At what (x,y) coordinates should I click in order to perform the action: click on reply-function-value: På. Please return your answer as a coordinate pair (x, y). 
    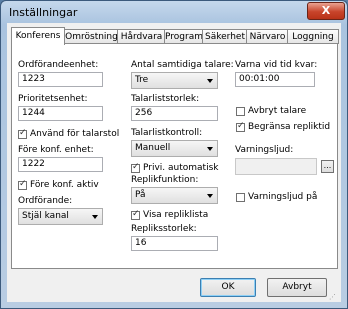
    Looking at the image, I should click on (140, 195).